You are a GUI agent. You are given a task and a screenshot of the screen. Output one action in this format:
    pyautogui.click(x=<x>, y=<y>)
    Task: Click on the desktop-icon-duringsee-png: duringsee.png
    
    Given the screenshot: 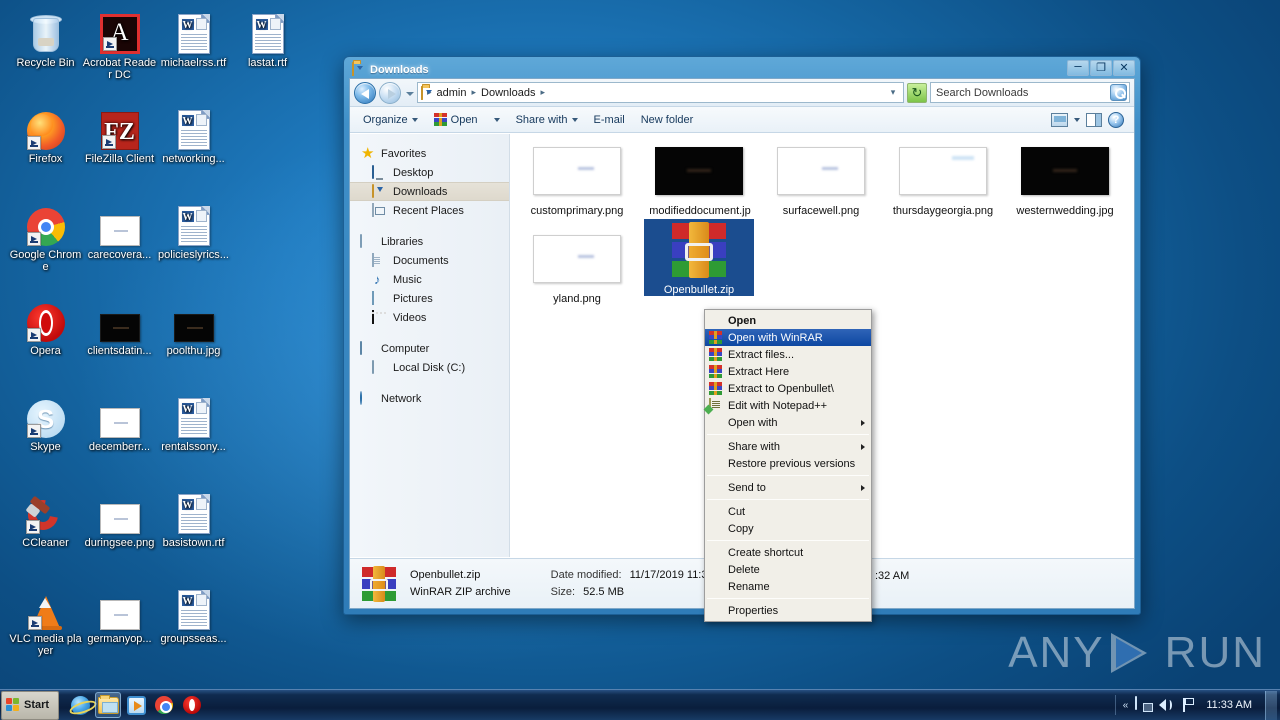 What is the action you would take?
    pyautogui.click(x=119, y=518)
    